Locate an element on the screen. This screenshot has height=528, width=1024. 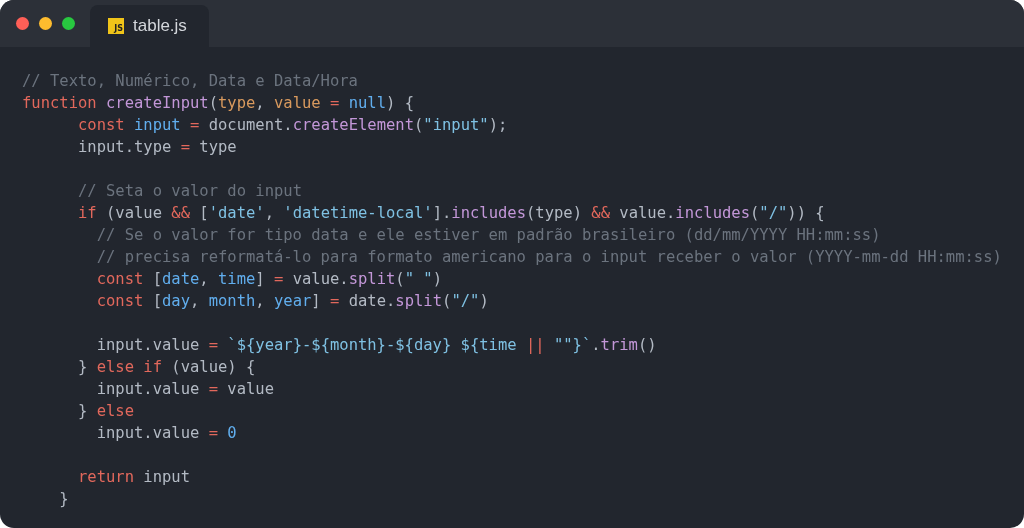
code-line: input.value = value is located at coordinates (185, 389).